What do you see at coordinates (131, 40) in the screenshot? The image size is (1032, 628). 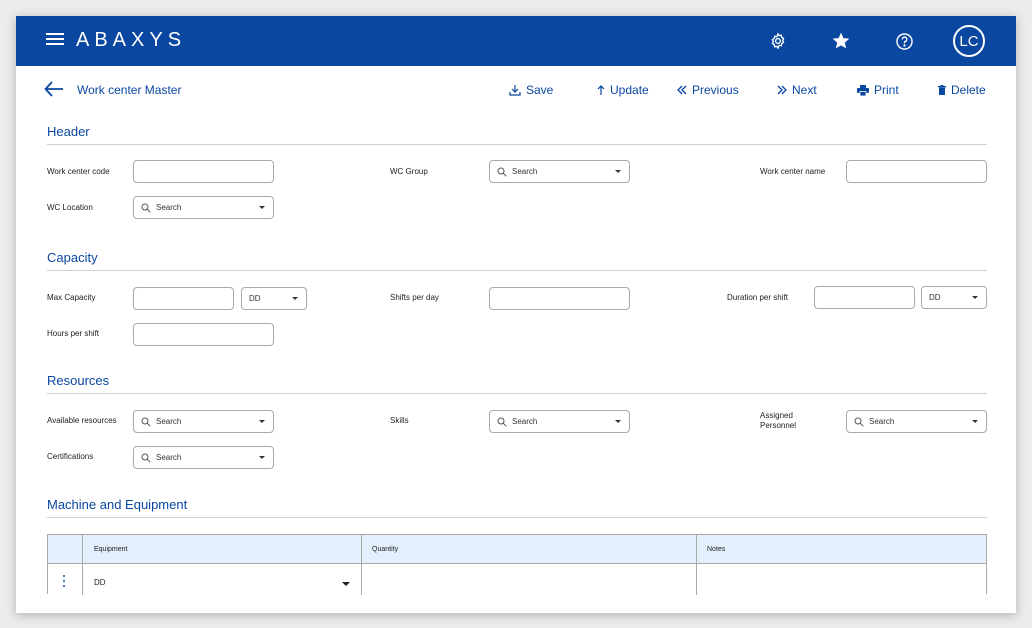 I see `app-logo: ABAXYS` at bounding box center [131, 40].